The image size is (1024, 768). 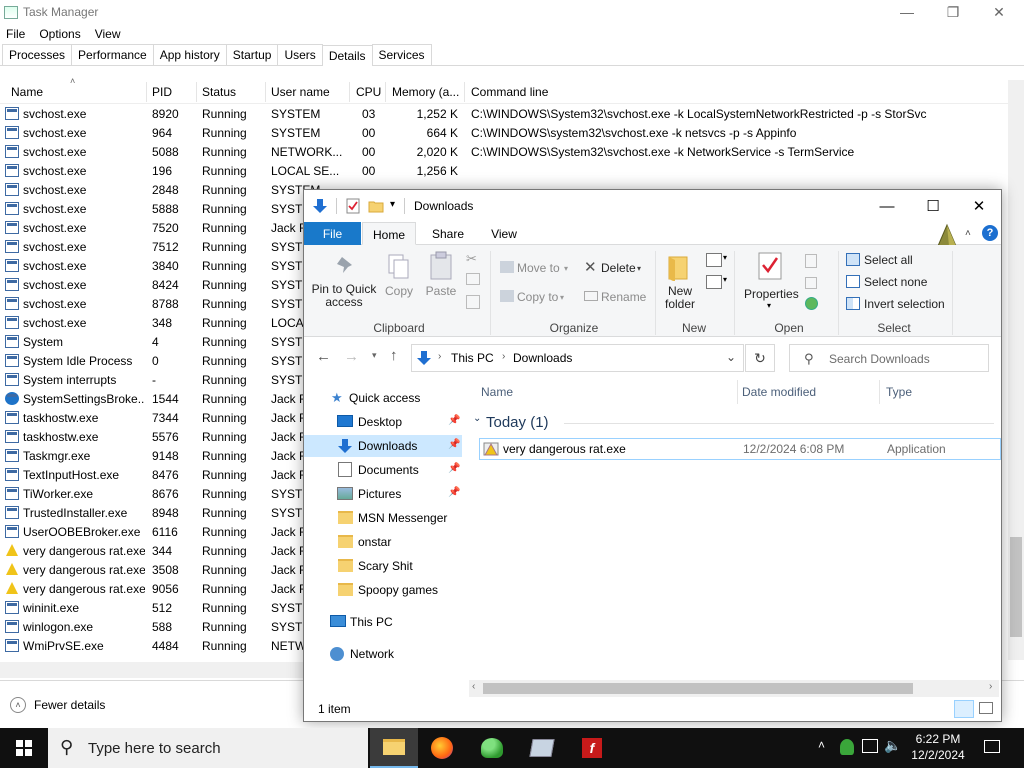 I want to click on open-icon, so click(x=811, y=261).